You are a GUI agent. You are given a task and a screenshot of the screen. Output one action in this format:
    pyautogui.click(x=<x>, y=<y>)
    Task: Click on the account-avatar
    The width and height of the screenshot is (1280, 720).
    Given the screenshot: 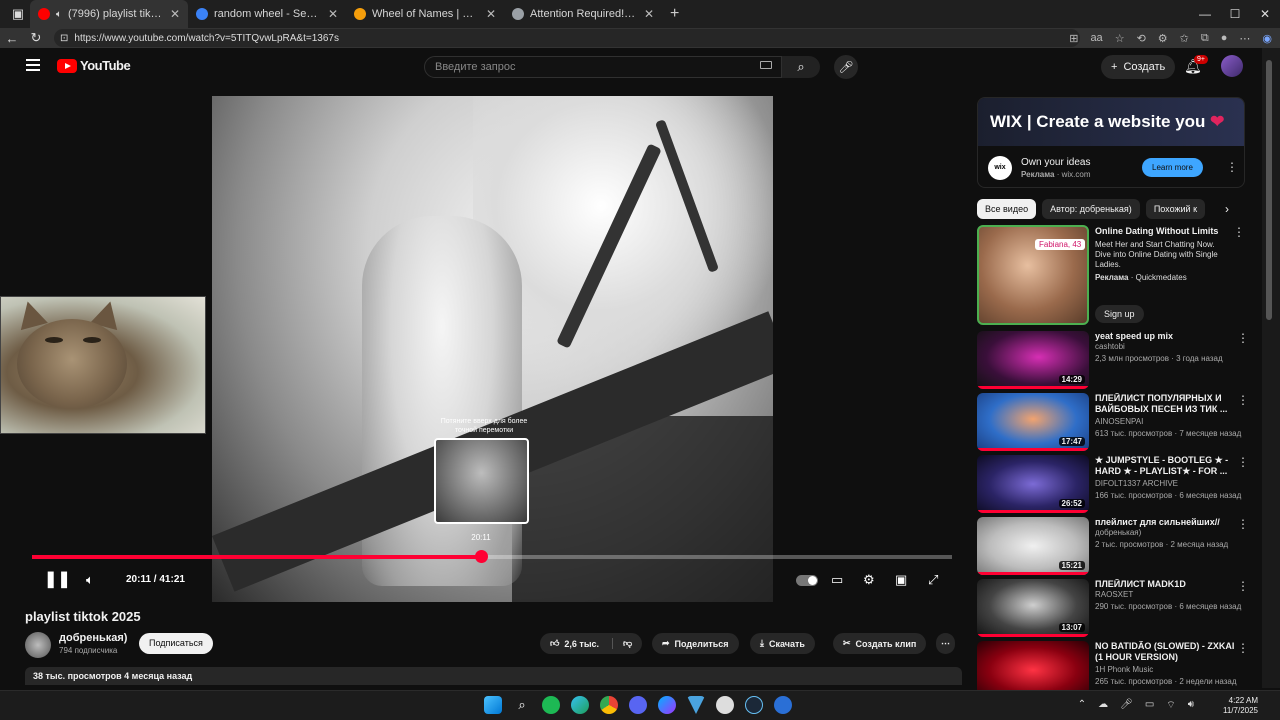 What is the action you would take?
    pyautogui.click(x=1232, y=66)
    